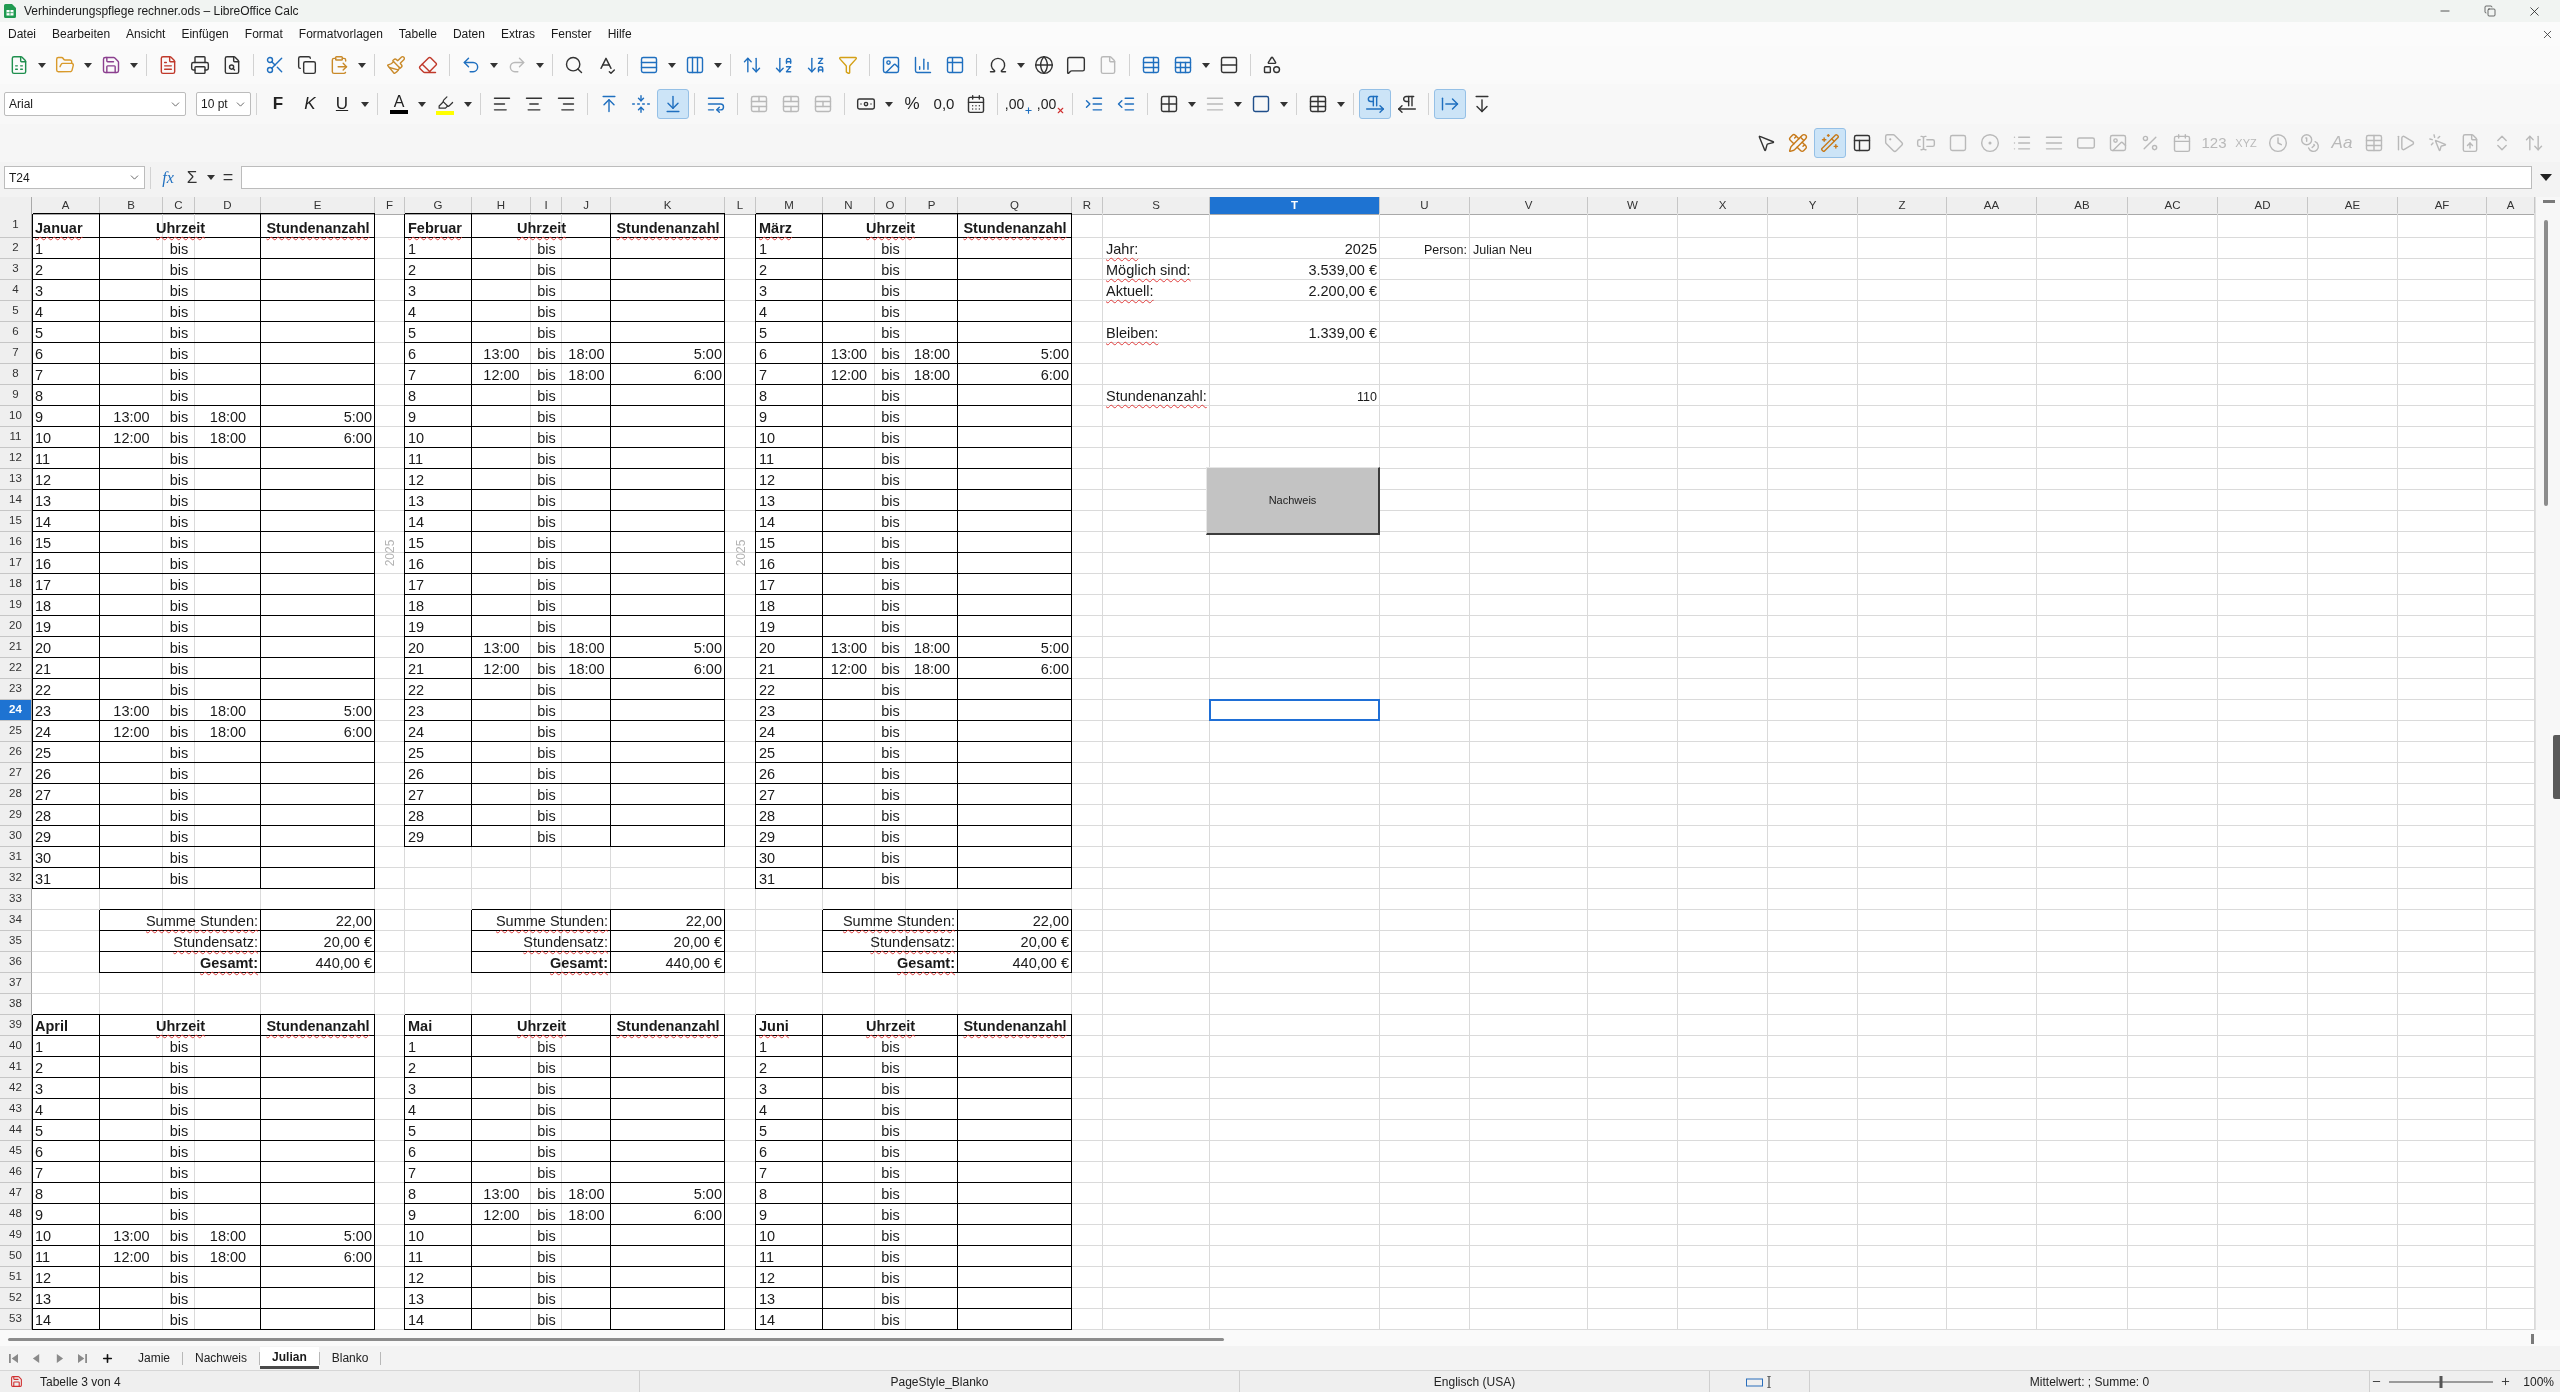  Describe the element at coordinates (81, 34) in the screenshot. I see `menu-item: Bearbeiten` at that location.